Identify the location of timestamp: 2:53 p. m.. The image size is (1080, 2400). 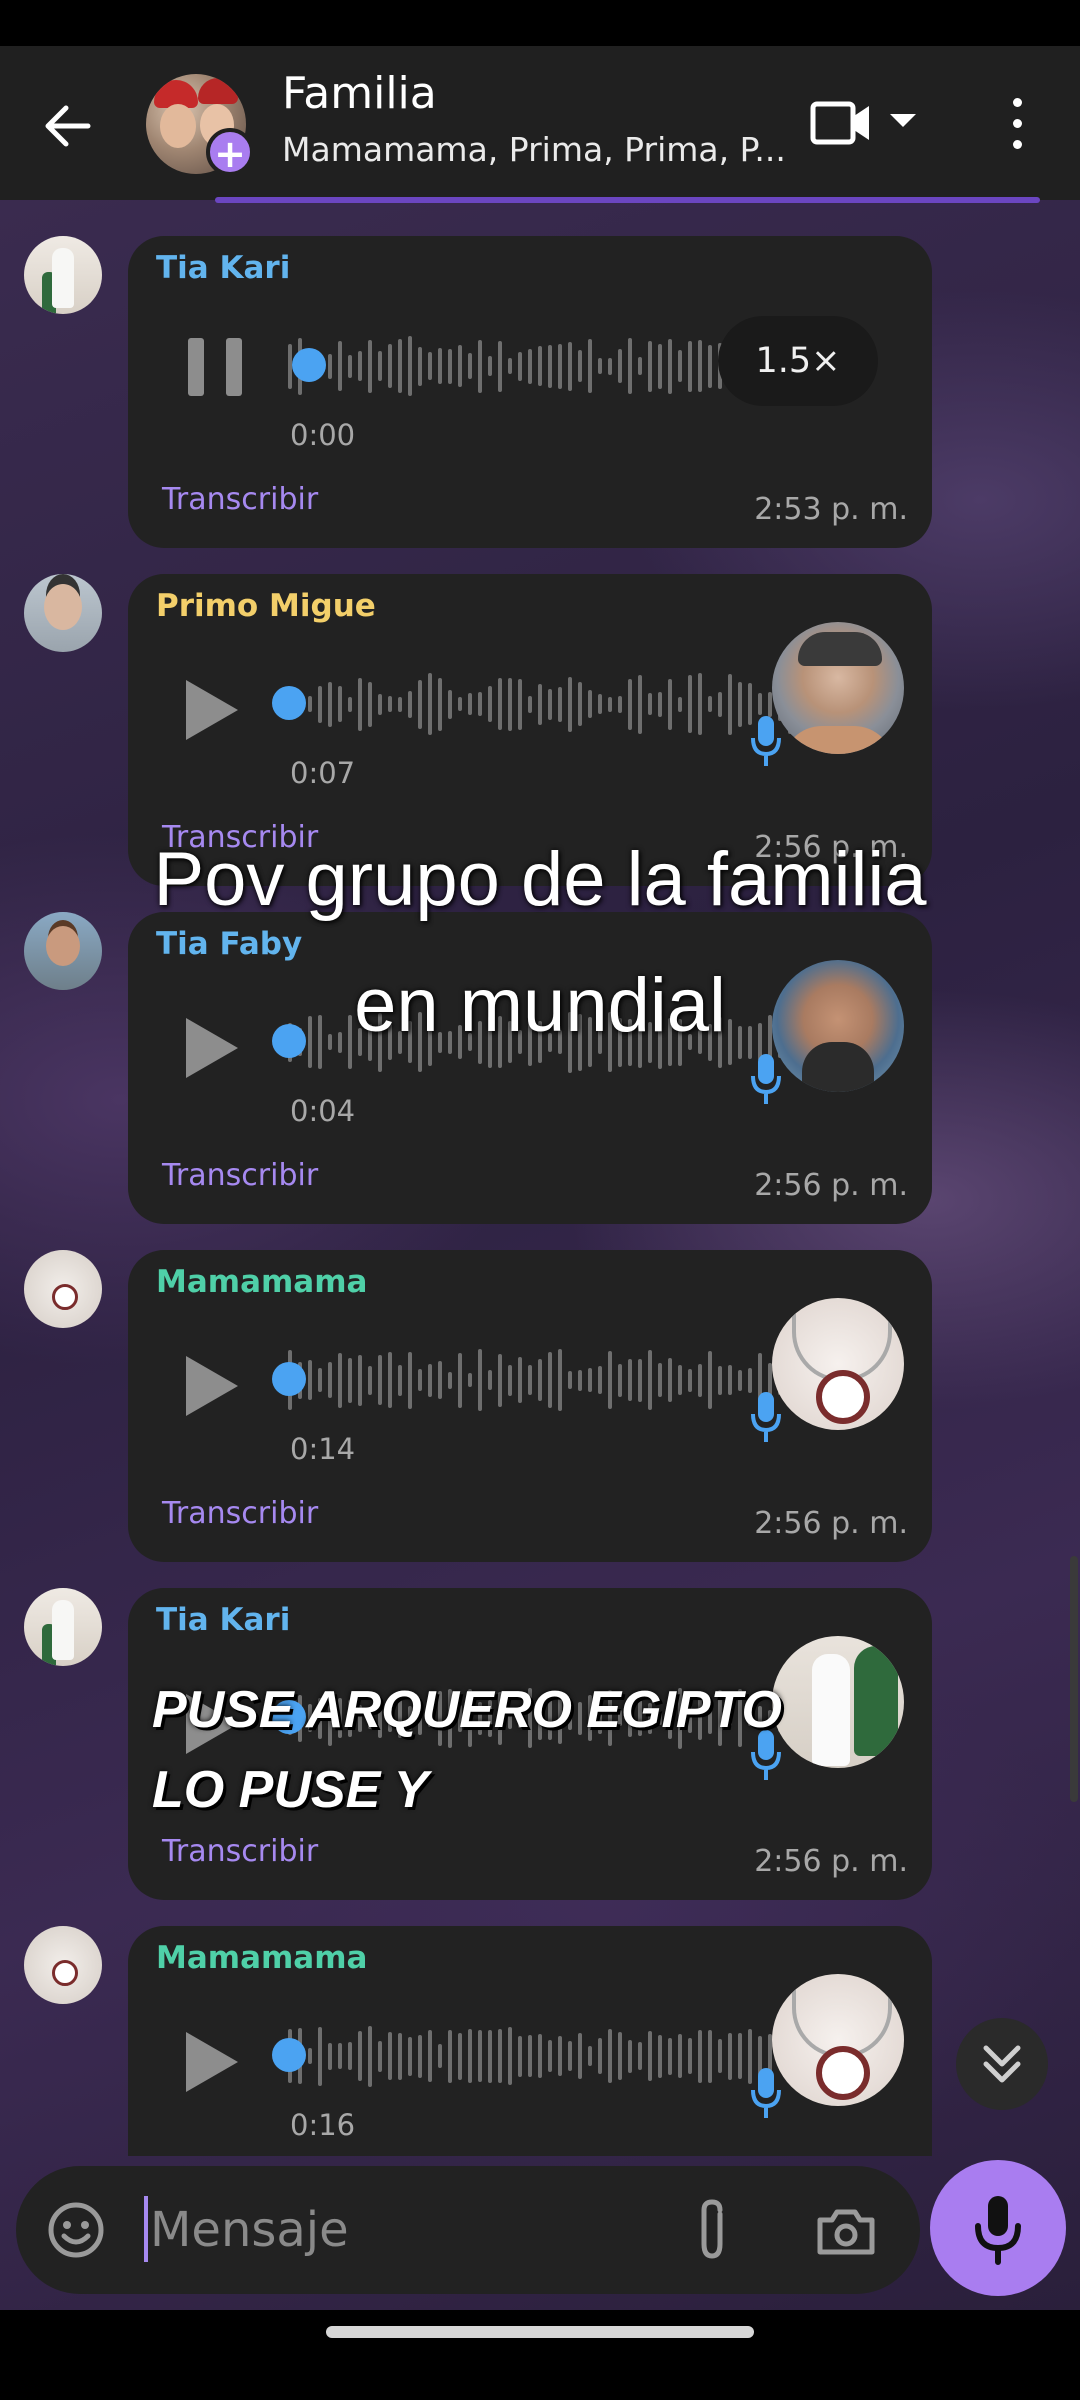
(831, 509).